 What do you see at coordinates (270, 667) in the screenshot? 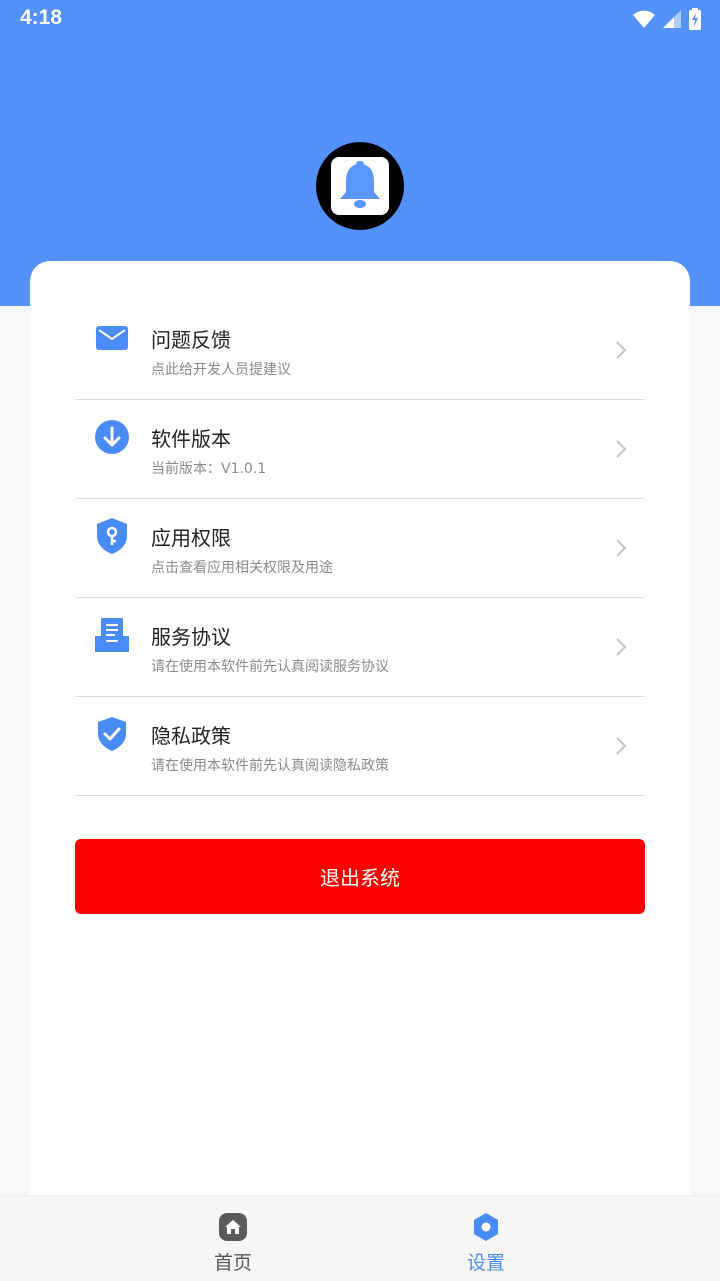
I see `menu-item-subtitle: 请在使用本软件前先认真阅读服务协议` at bounding box center [270, 667].